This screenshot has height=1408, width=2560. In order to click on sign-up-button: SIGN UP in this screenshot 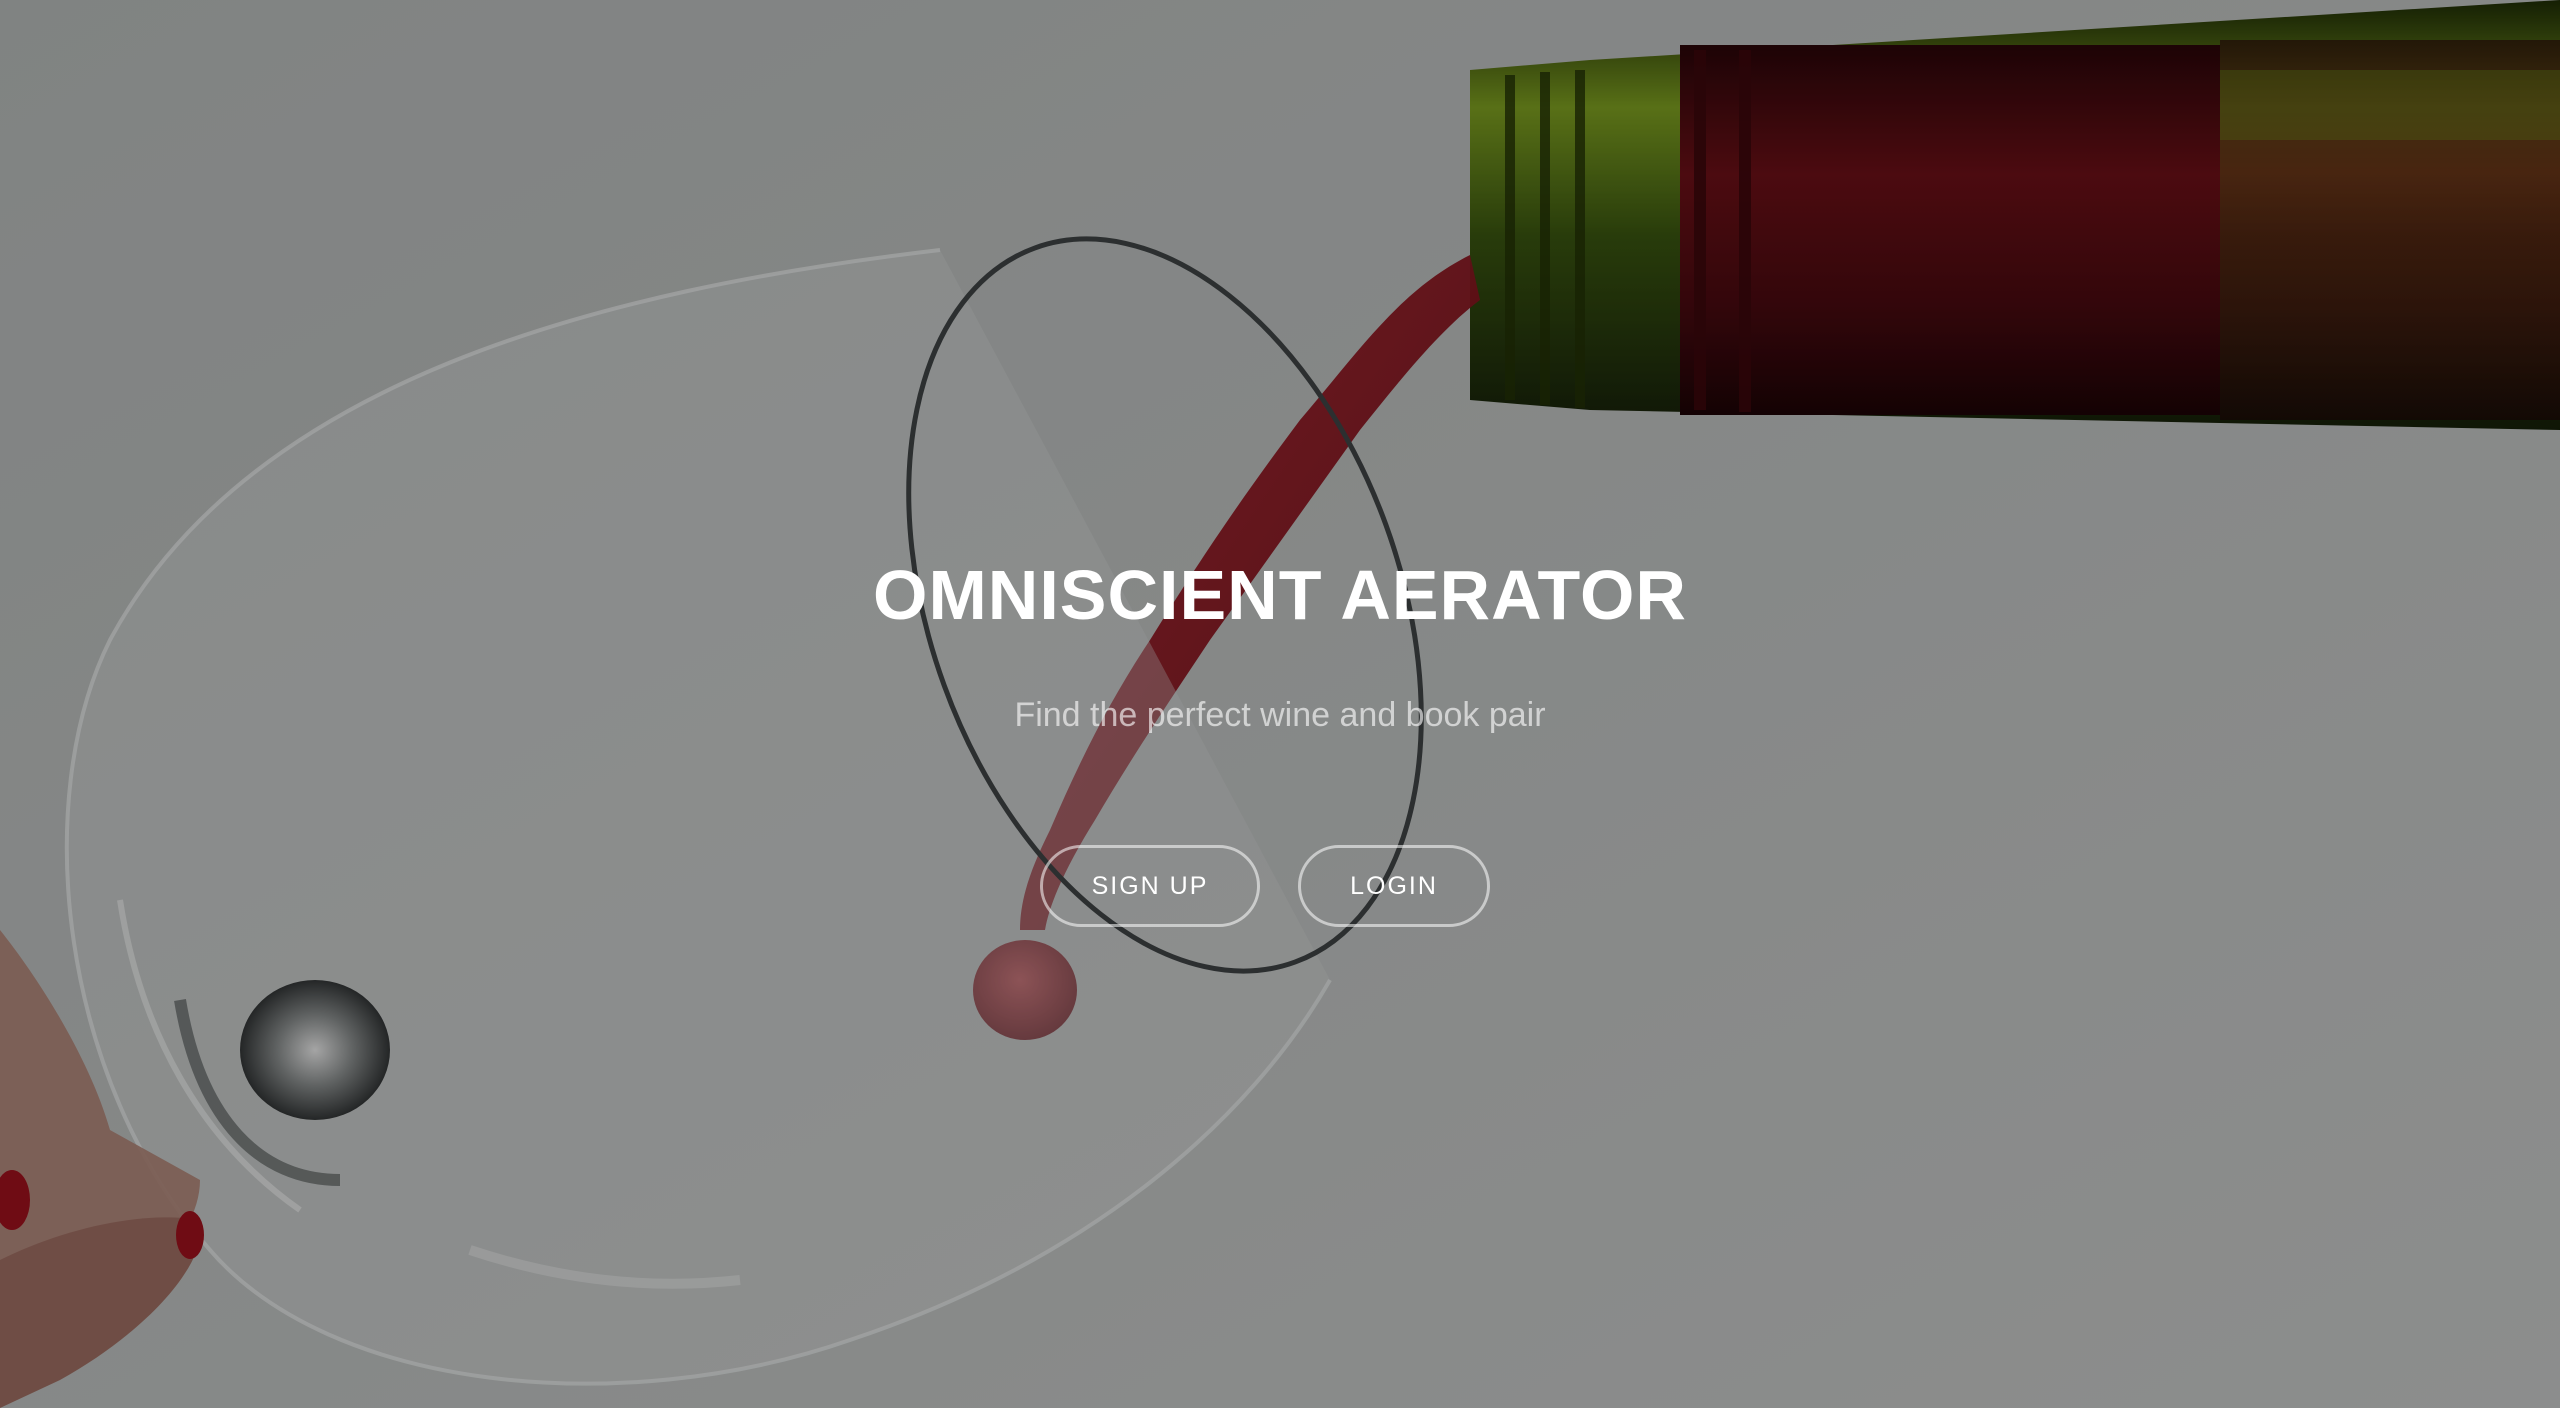, I will do `click(1150, 886)`.